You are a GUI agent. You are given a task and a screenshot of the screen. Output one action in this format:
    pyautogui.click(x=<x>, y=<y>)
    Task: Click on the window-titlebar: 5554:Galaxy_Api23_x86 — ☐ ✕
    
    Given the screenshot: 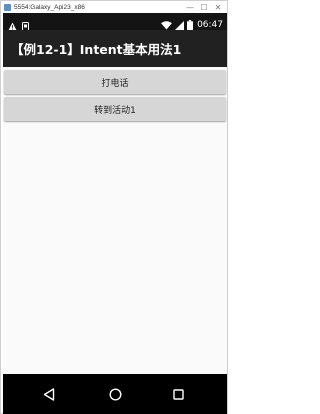 What is the action you would take?
    pyautogui.click(x=114, y=7)
    